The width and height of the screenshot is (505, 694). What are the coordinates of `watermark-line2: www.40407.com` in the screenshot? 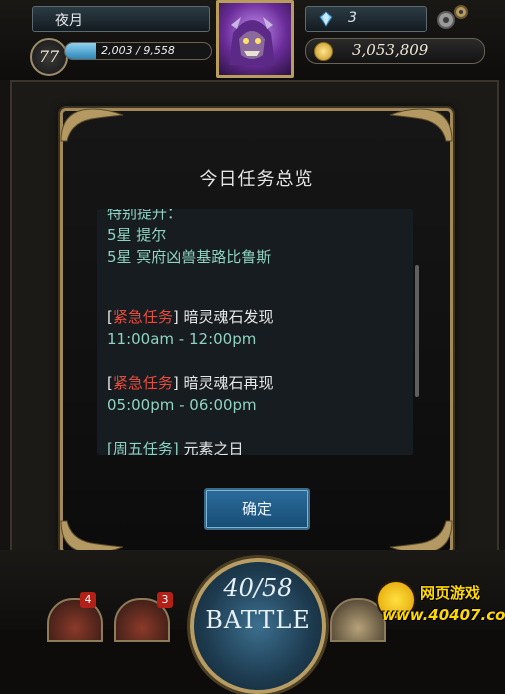 It's located at (443, 615).